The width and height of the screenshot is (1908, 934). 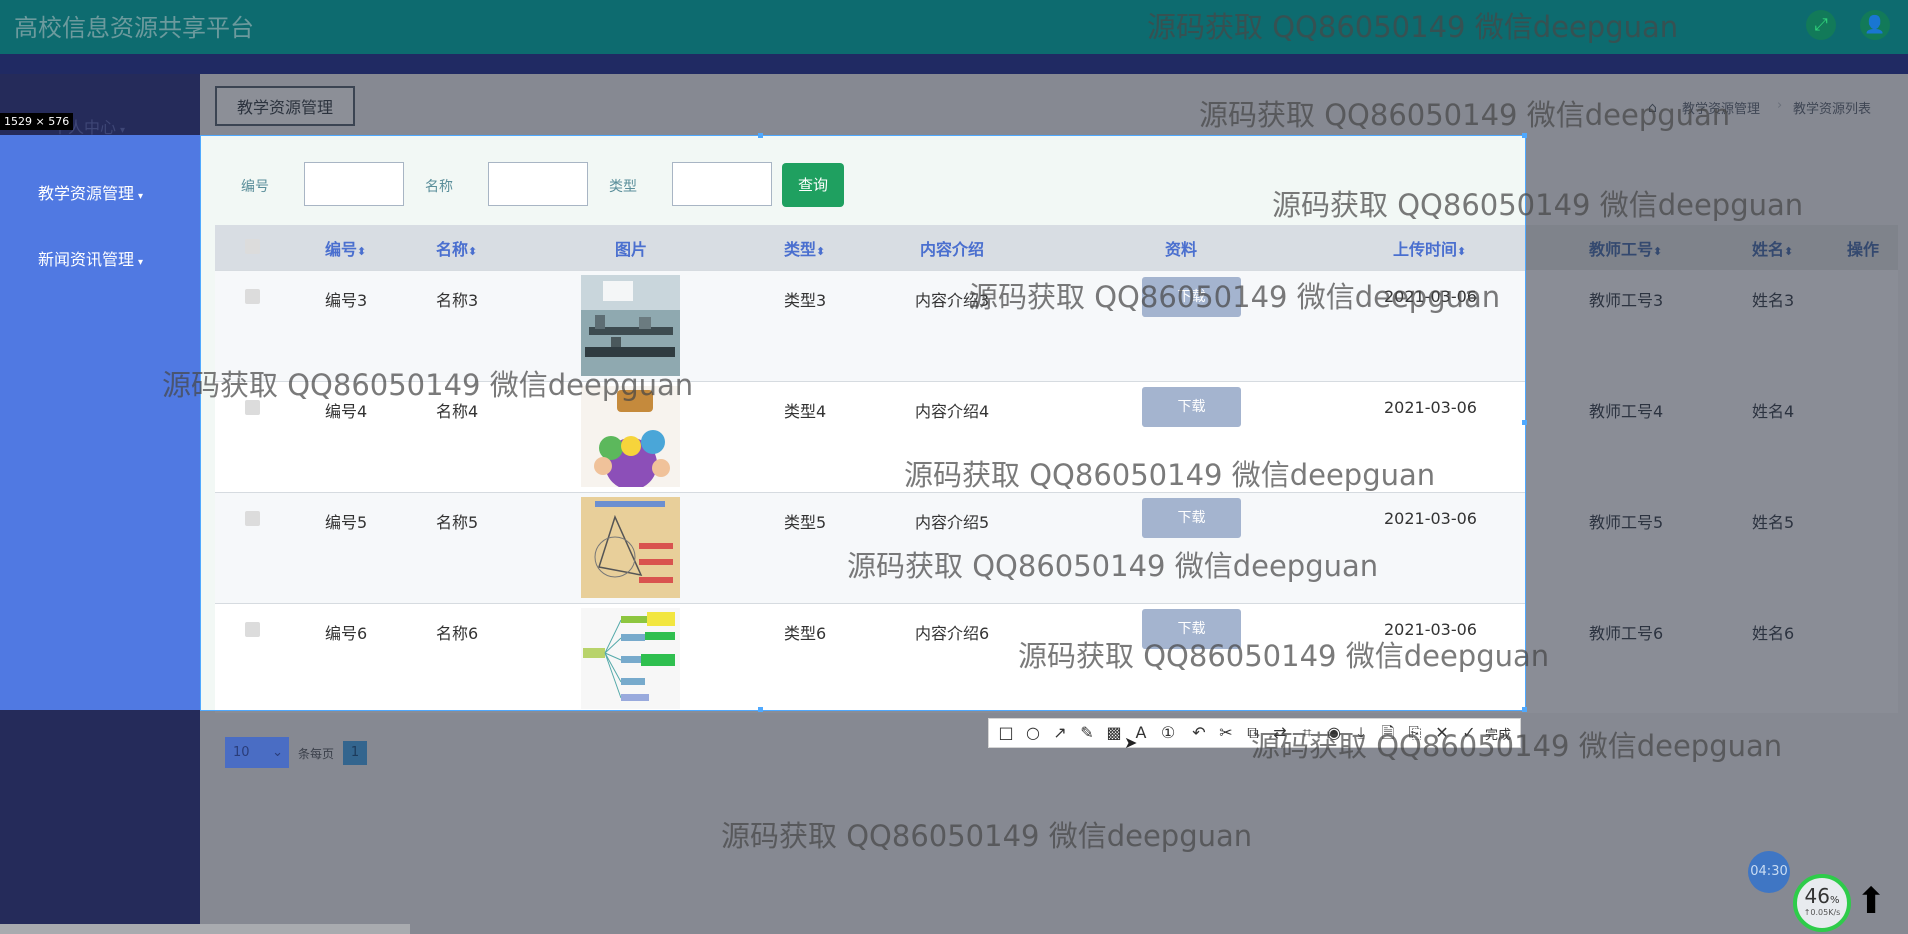 What do you see at coordinates (86, 193) in the screenshot?
I see `sidebar-item-label: 教学资源管理` at bounding box center [86, 193].